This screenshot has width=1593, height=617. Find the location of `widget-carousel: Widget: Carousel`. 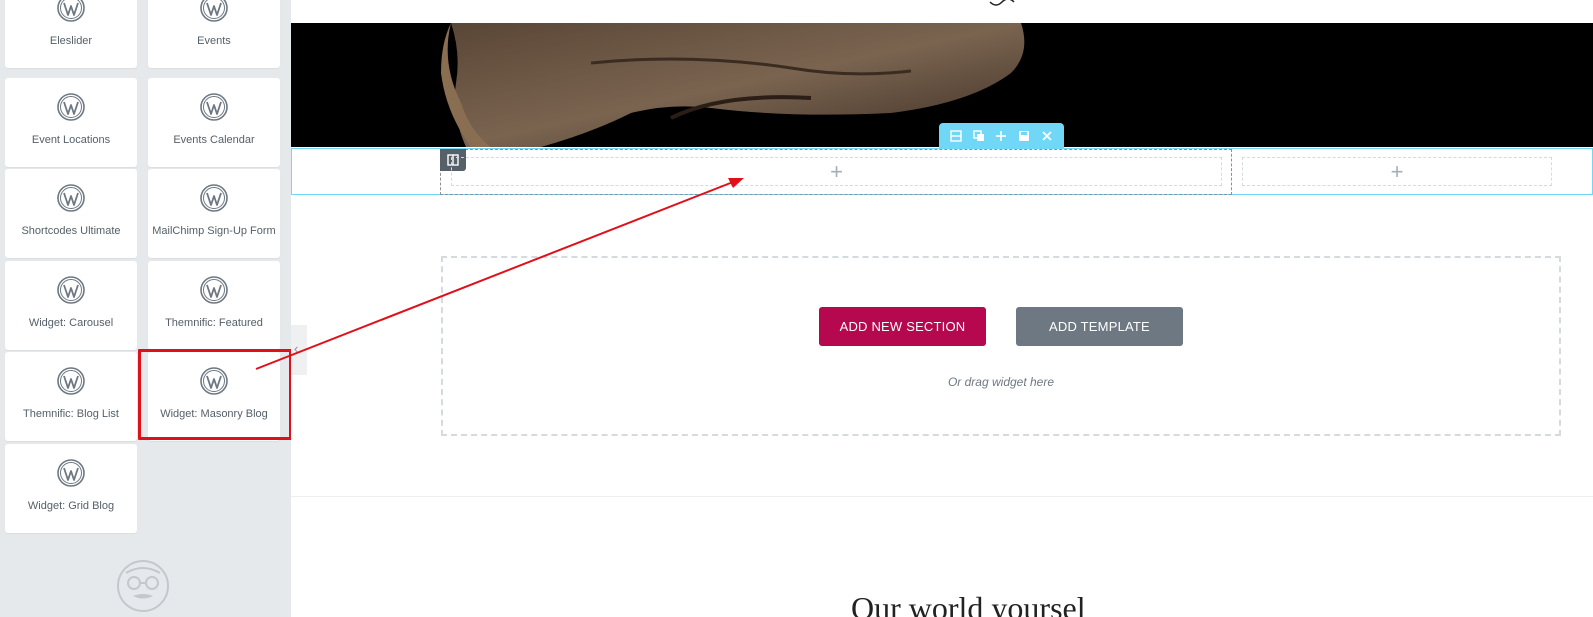

widget-carousel: Widget: Carousel is located at coordinates (71, 305).